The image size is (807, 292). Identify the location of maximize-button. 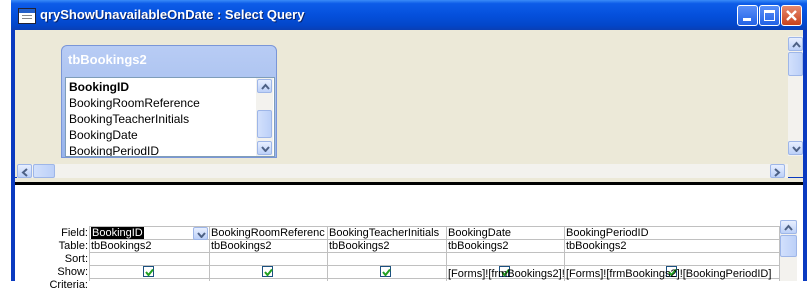
(769, 15).